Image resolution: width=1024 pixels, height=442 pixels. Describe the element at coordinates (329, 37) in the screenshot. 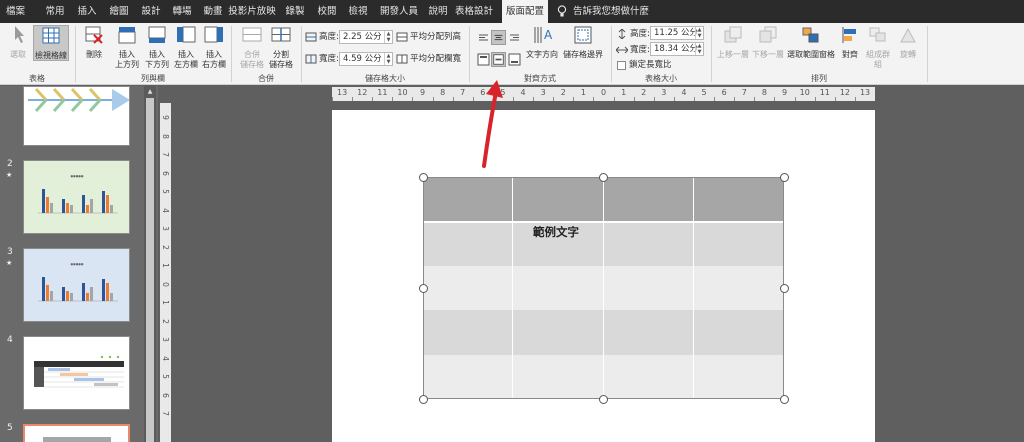

I see `cell-height-label: 高度:` at that location.